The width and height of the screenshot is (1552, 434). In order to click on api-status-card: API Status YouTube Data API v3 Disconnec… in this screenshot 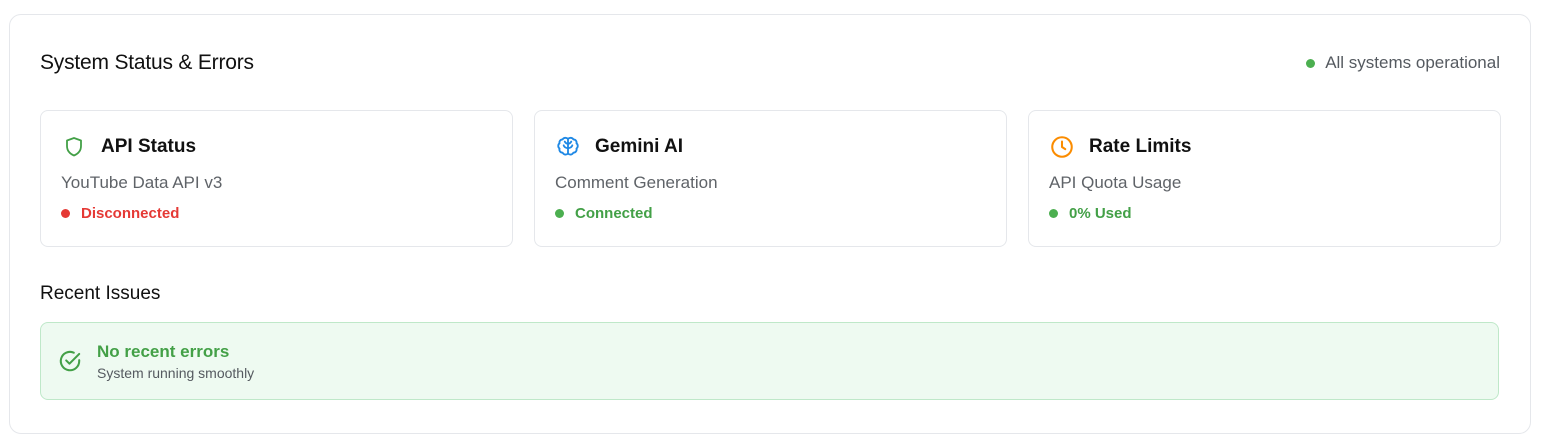, I will do `click(276, 178)`.